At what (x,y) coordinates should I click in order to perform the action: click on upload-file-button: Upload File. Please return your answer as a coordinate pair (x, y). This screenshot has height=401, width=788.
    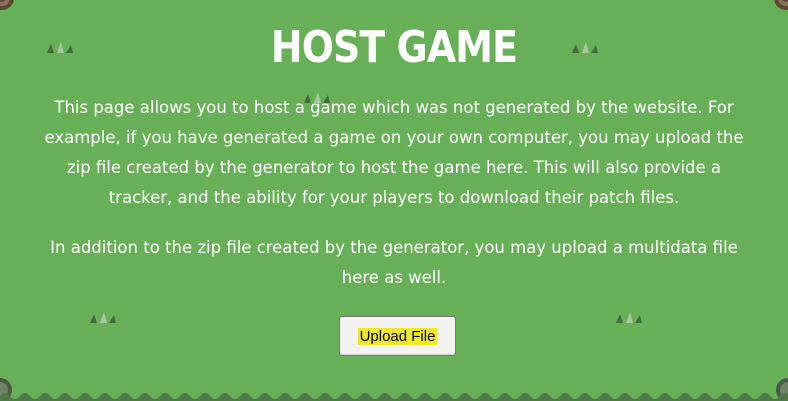
    Looking at the image, I should click on (397, 336).